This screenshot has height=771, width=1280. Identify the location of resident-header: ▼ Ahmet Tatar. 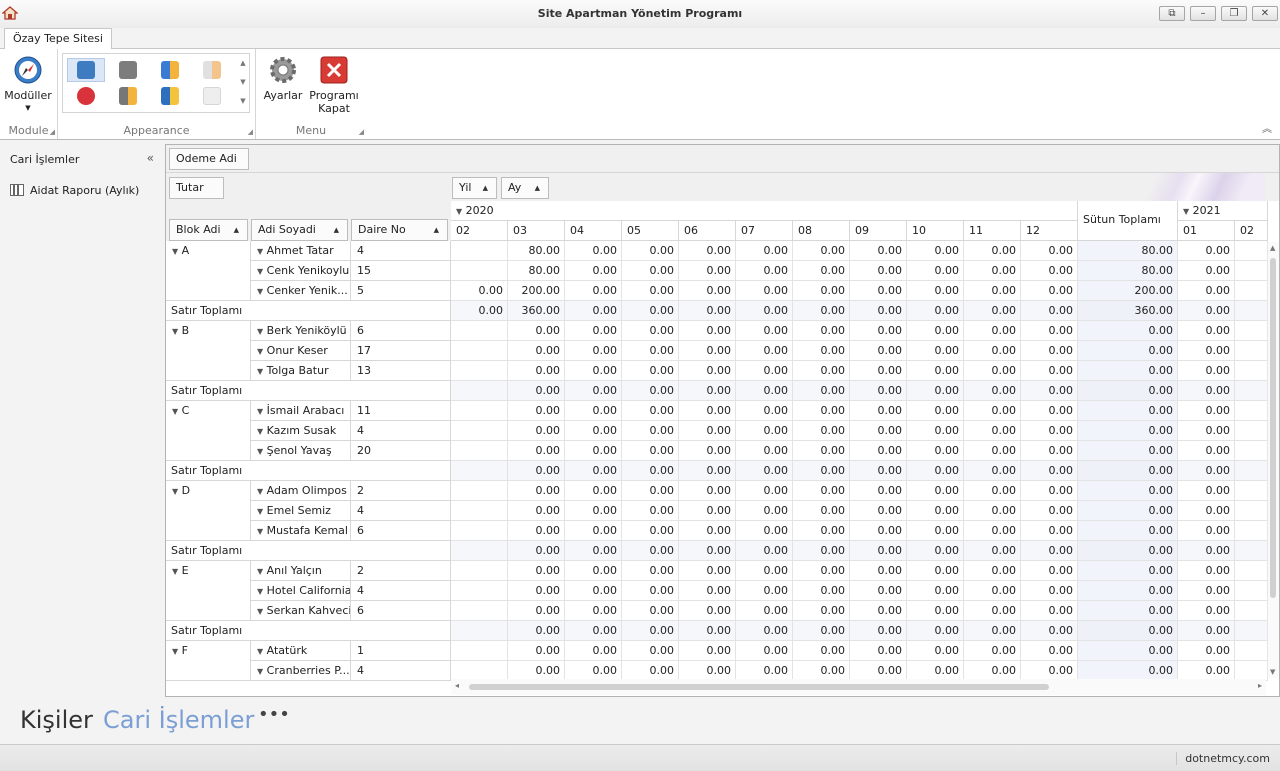
(301, 251).